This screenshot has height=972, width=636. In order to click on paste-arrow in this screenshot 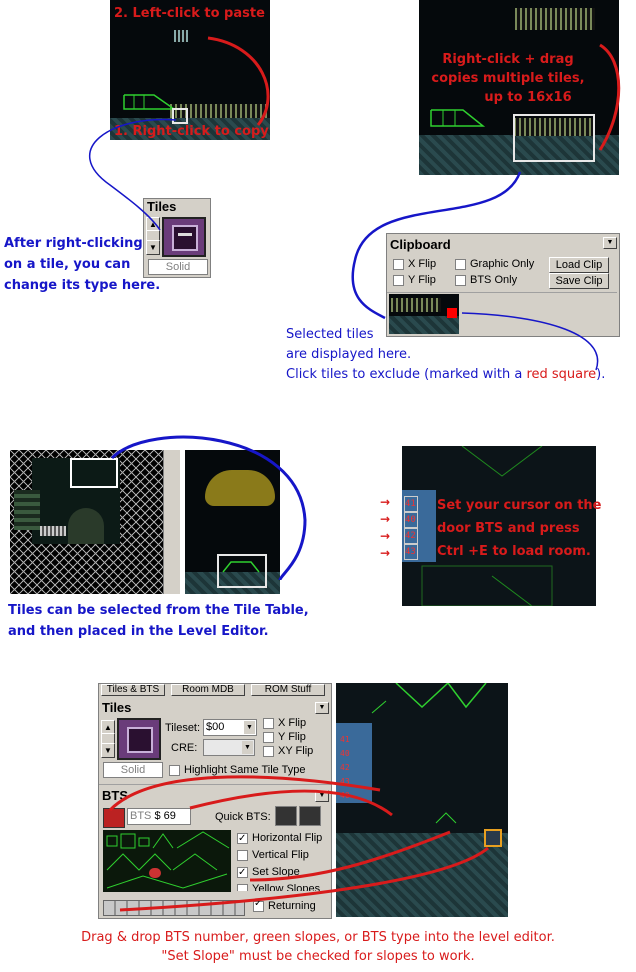, I will do `click(238, 81)`.